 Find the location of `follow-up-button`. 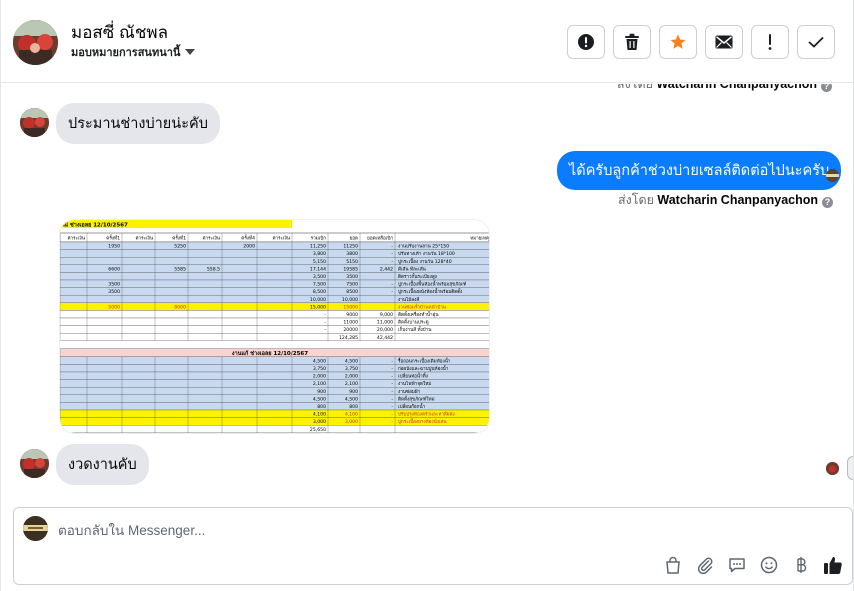

follow-up-button is located at coordinates (770, 42).